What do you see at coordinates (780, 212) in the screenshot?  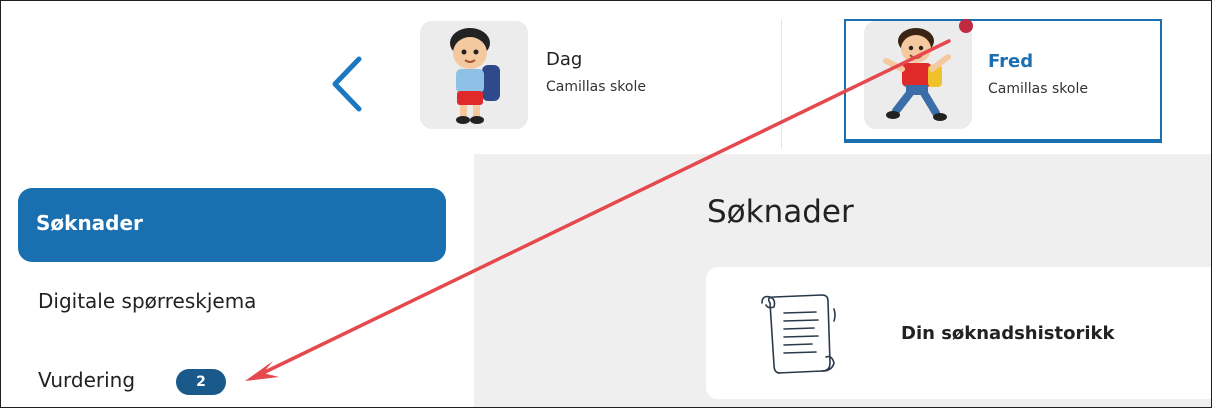 I see `page-title: Søknader` at bounding box center [780, 212].